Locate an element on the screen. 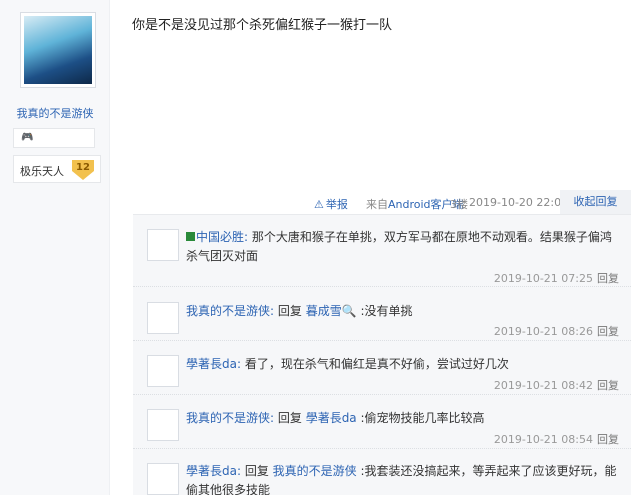  reply-author: 中国必胜: is located at coordinates (222, 237).